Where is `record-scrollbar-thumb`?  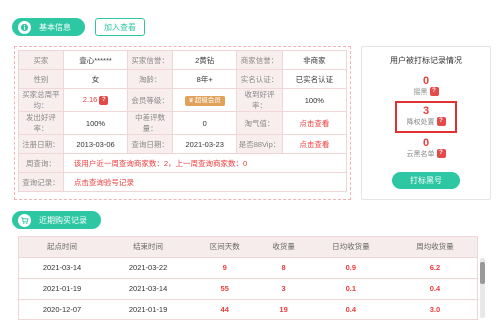 record-scrollbar-thumb is located at coordinates (482, 273).